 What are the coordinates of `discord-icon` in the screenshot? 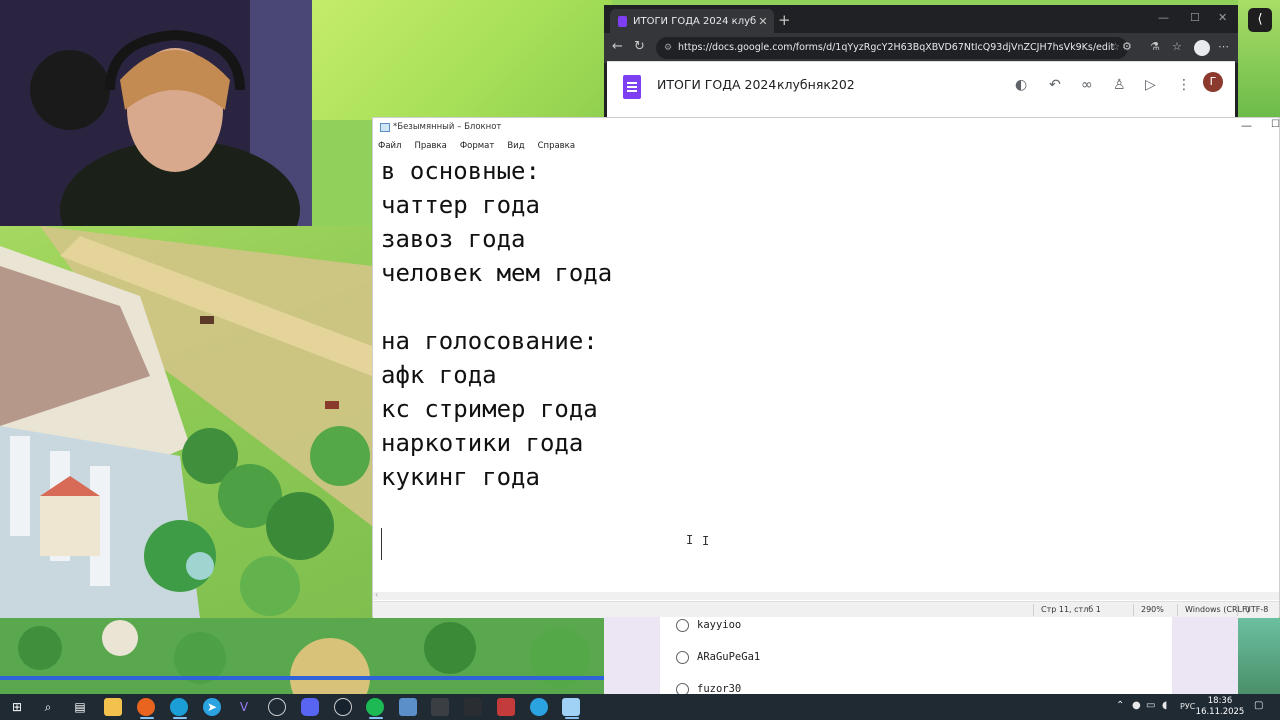 It's located at (310, 707).